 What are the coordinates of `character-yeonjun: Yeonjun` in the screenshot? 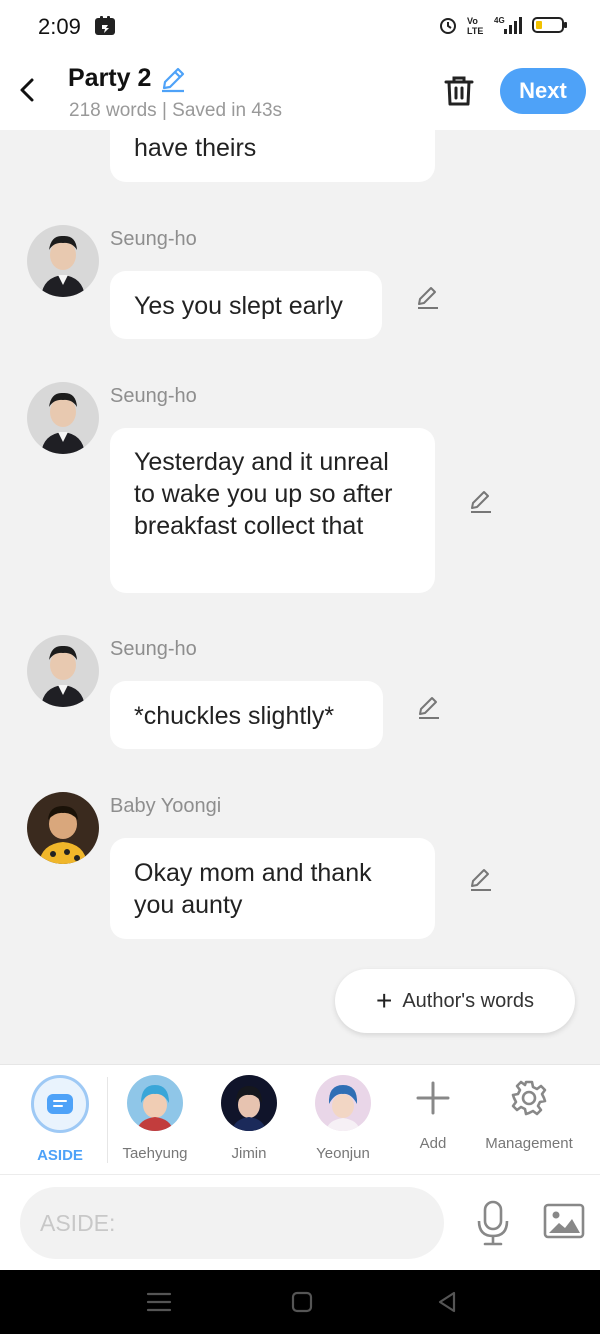 It's located at (343, 1118).